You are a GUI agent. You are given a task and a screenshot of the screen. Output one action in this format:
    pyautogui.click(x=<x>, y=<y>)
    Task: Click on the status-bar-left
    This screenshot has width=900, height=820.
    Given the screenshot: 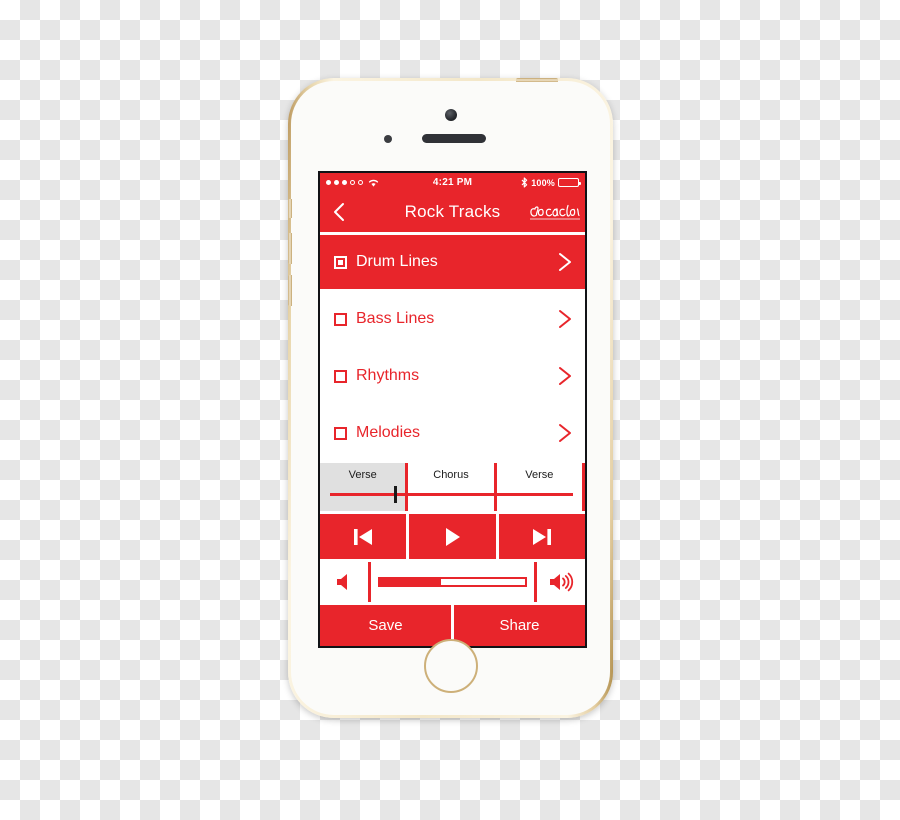 What is the action you would take?
    pyautogui.click(x=379, y=182)
    